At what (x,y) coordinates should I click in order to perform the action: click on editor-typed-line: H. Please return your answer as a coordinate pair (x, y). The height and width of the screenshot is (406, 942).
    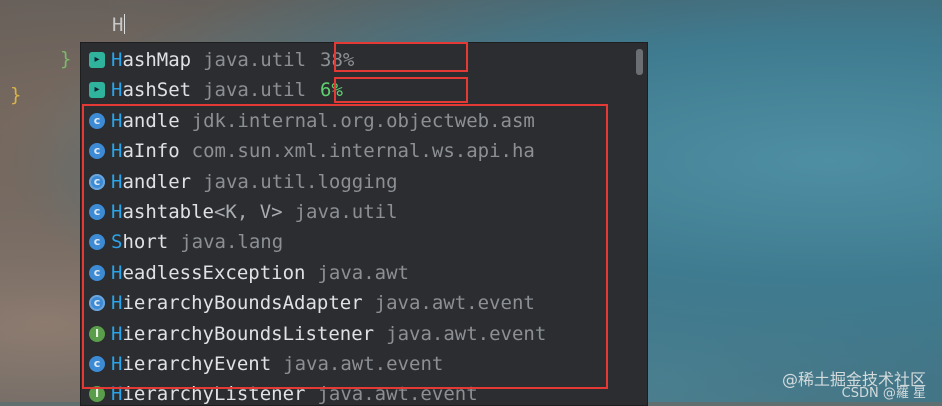
    Looking at the image, I should click on (119, 25).